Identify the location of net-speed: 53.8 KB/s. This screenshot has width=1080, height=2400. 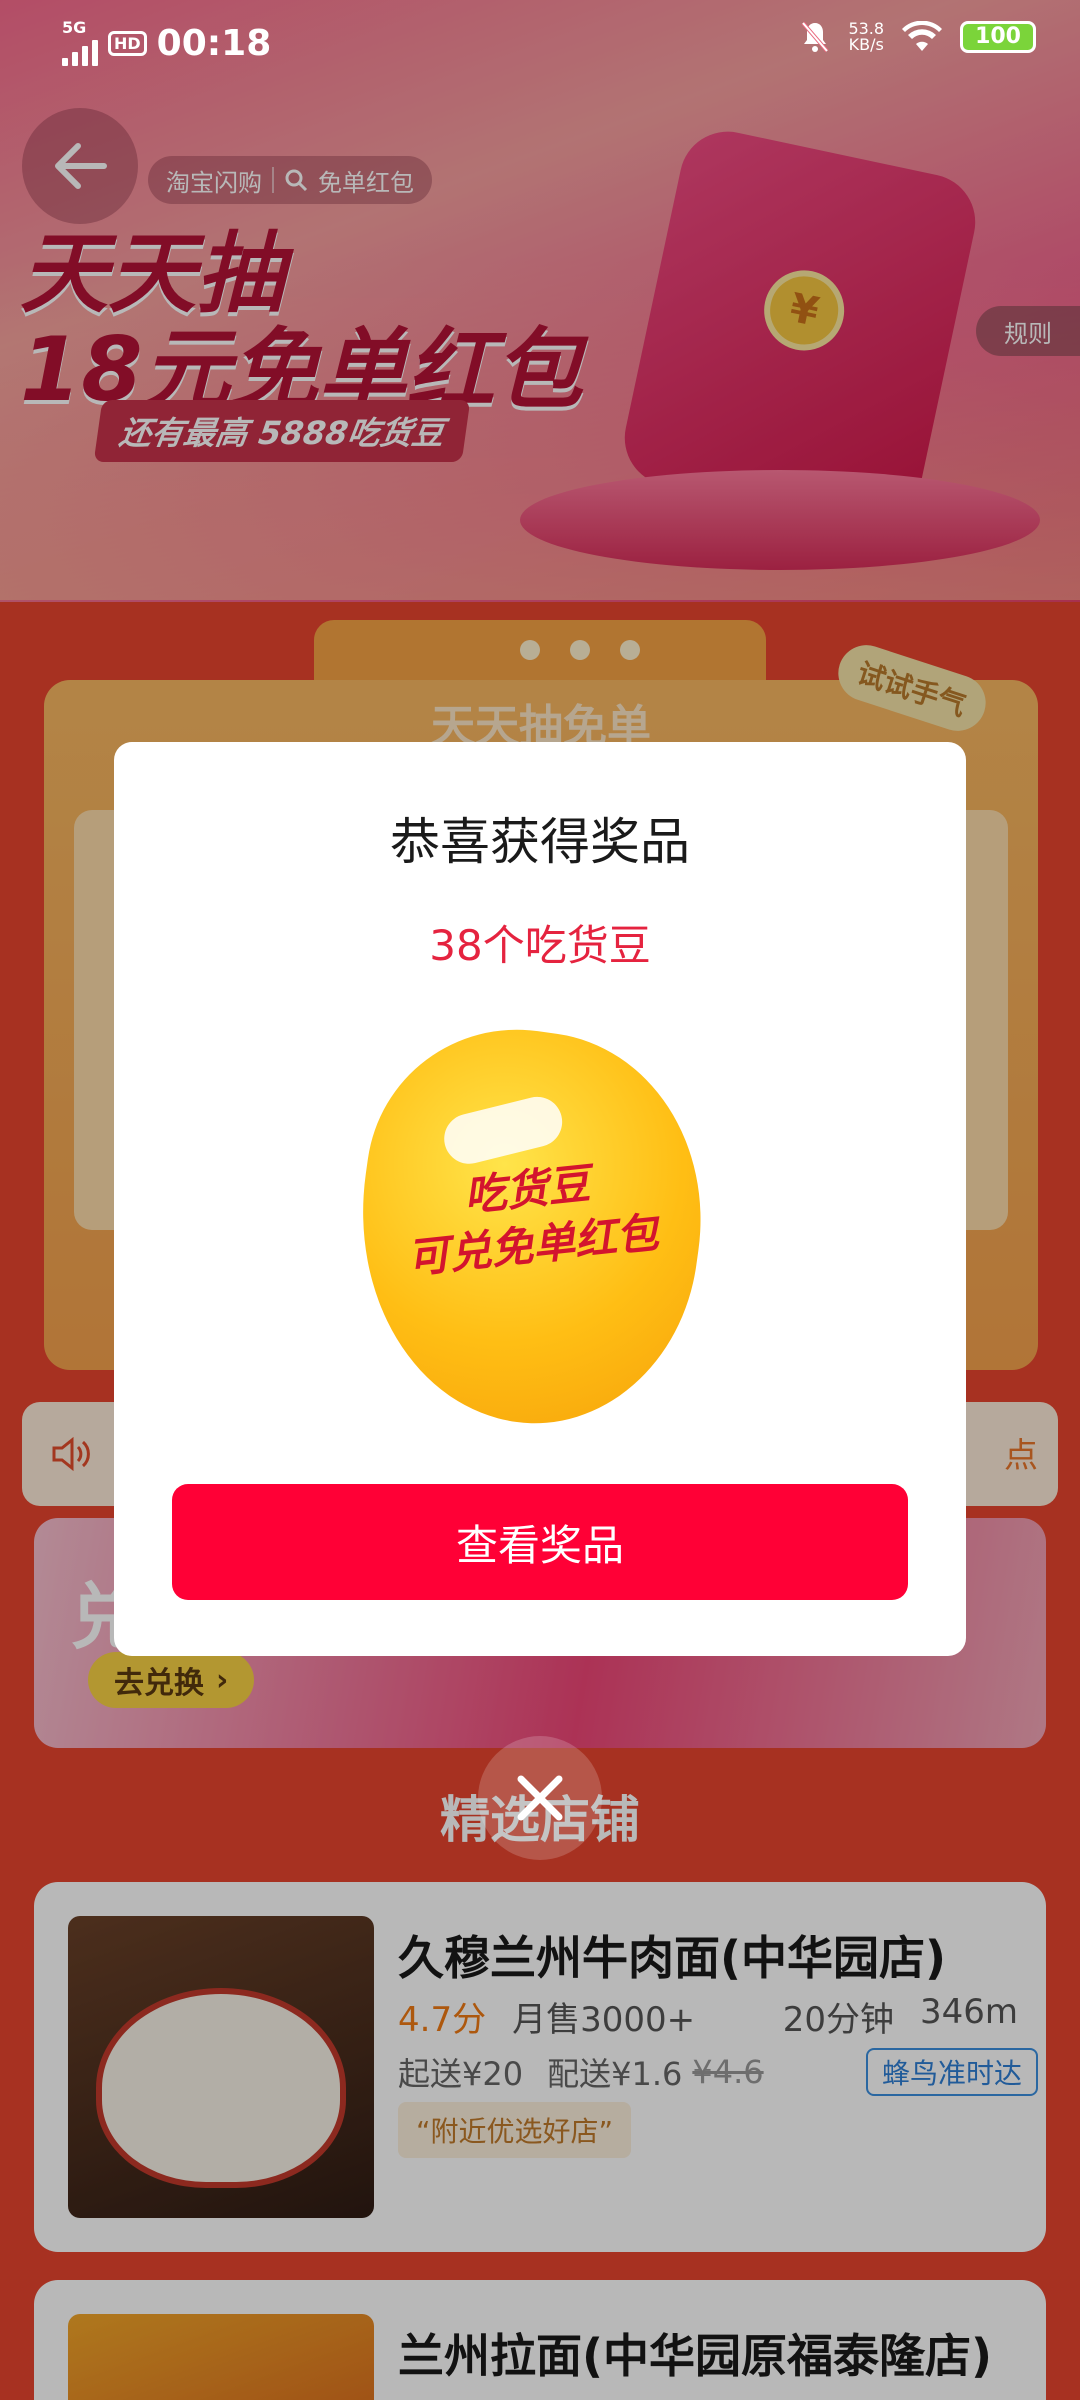
(866, 37).